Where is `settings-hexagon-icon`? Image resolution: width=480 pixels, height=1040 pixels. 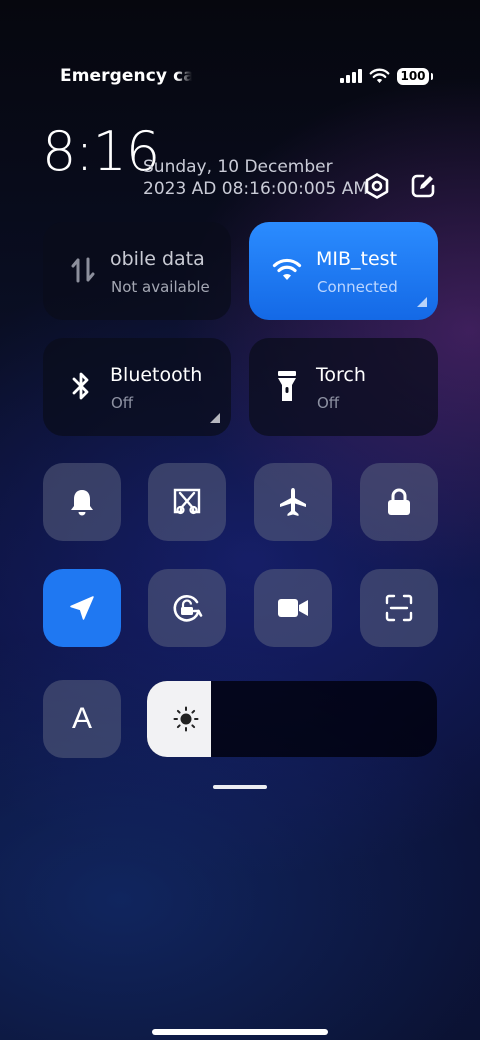 settings-hexagon-icon is located at coordinates (377, 186).